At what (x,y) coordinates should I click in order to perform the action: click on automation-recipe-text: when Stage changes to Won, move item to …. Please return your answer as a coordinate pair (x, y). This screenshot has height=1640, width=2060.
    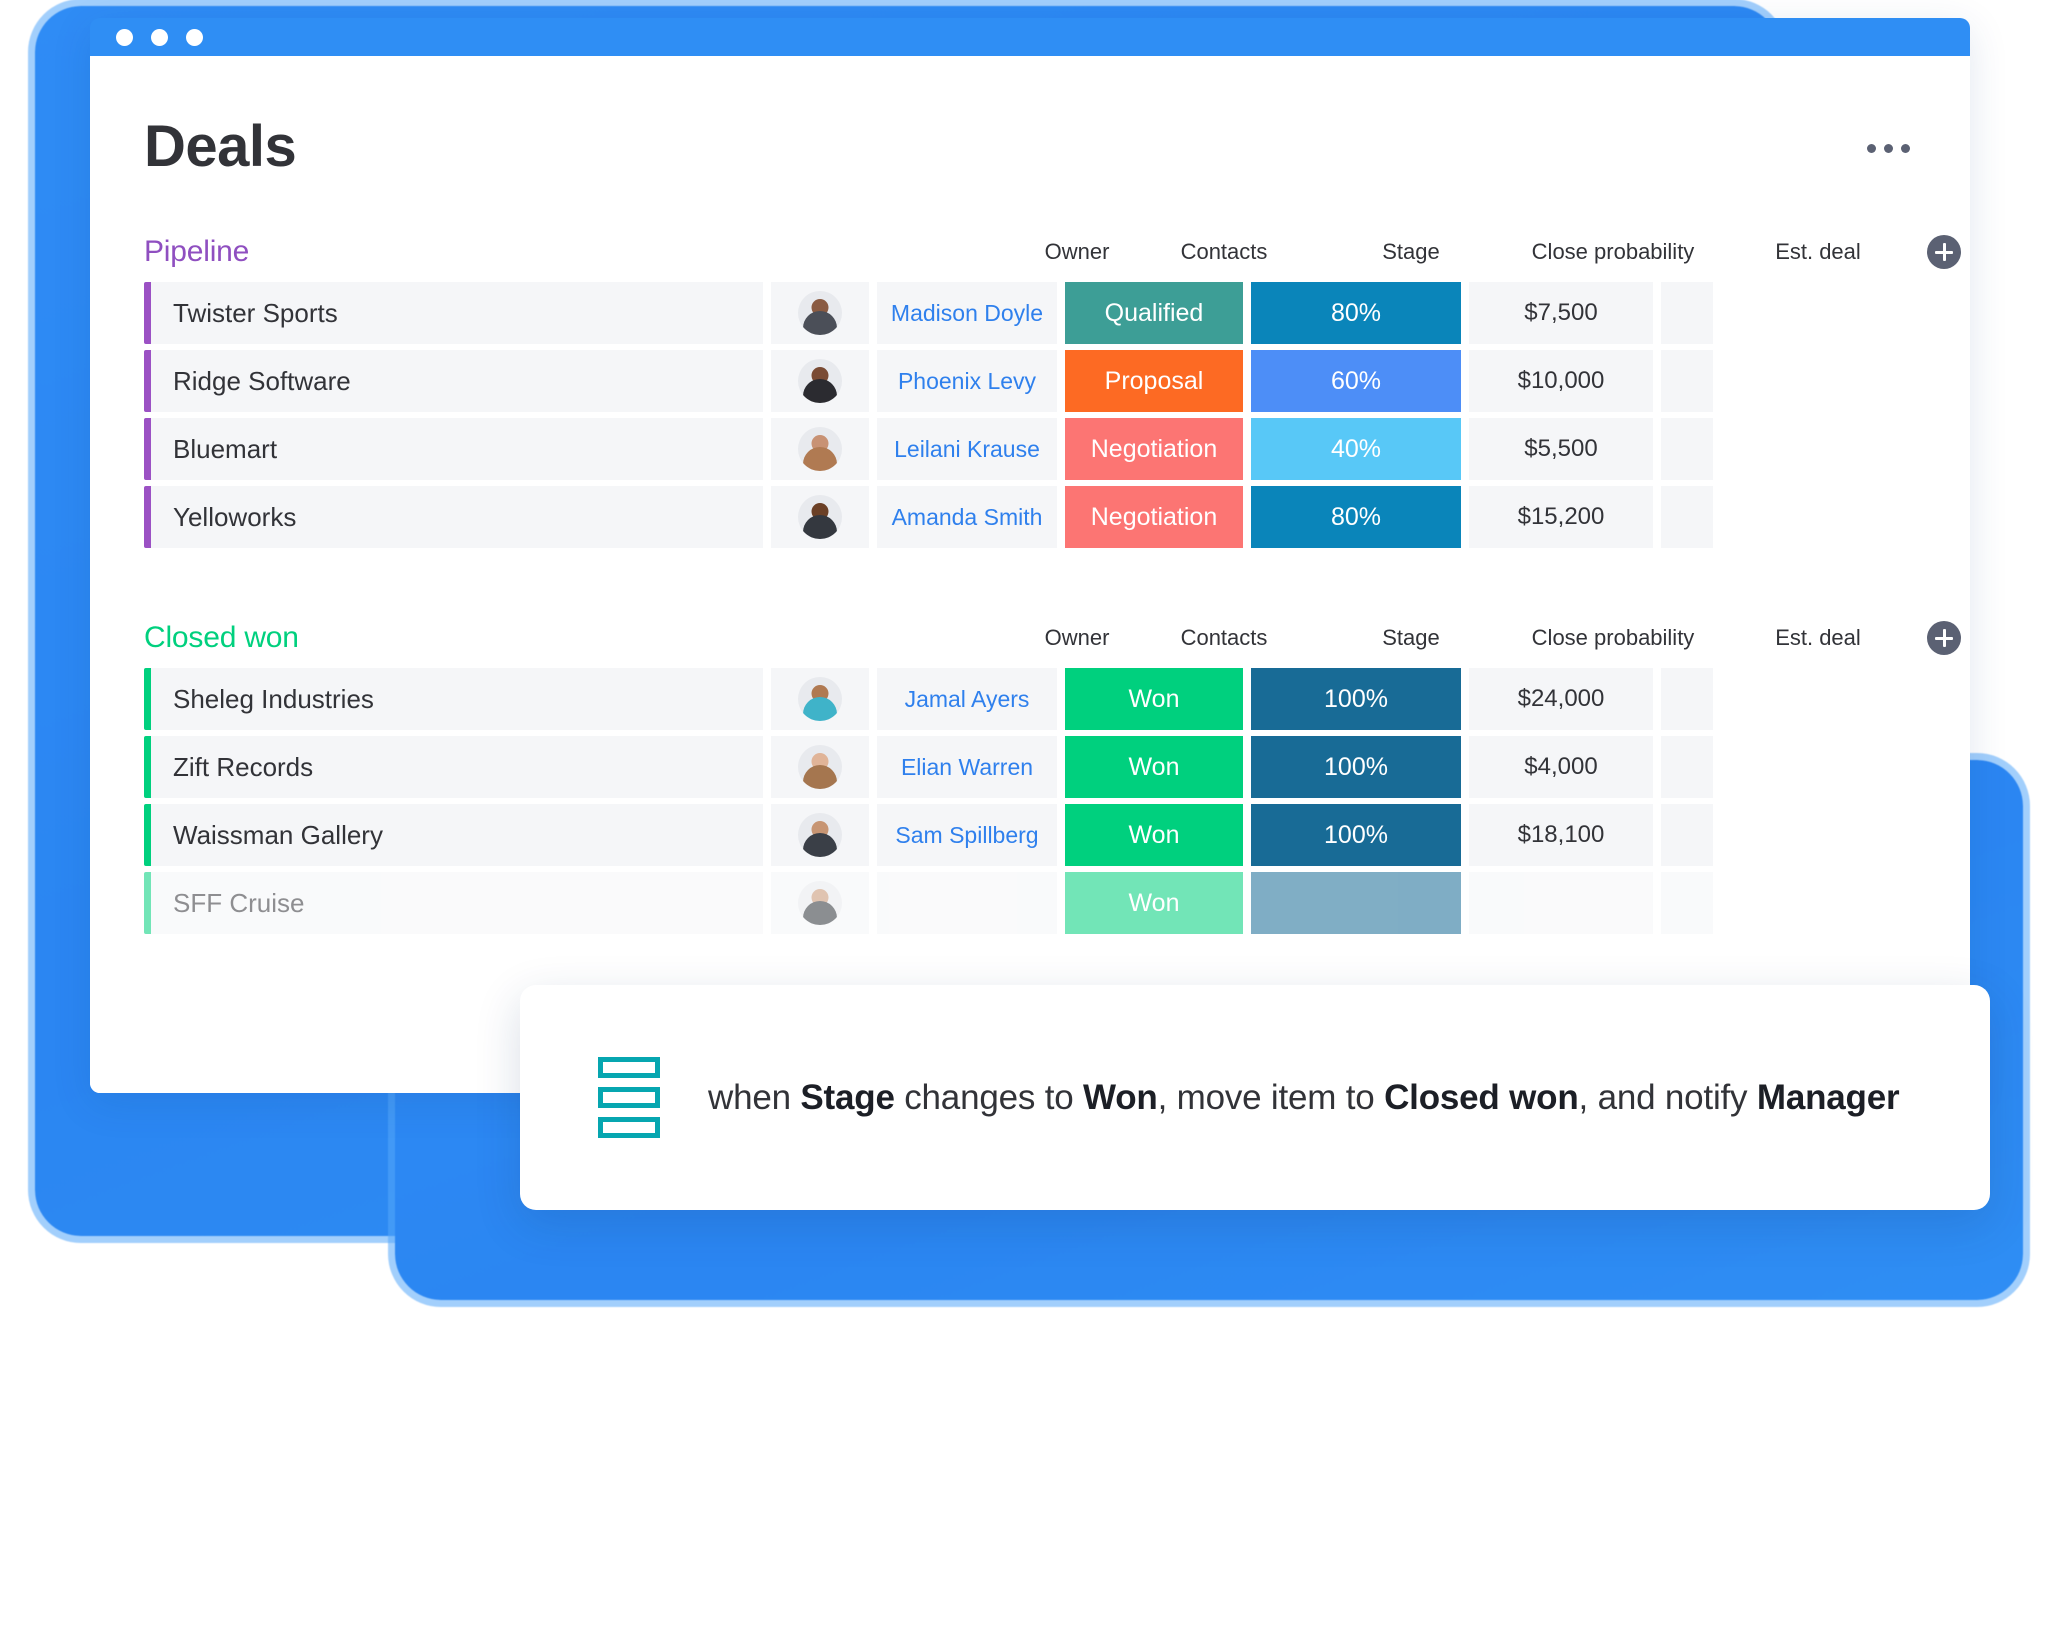
    Looking at the image, I should click on (1304, 1097).